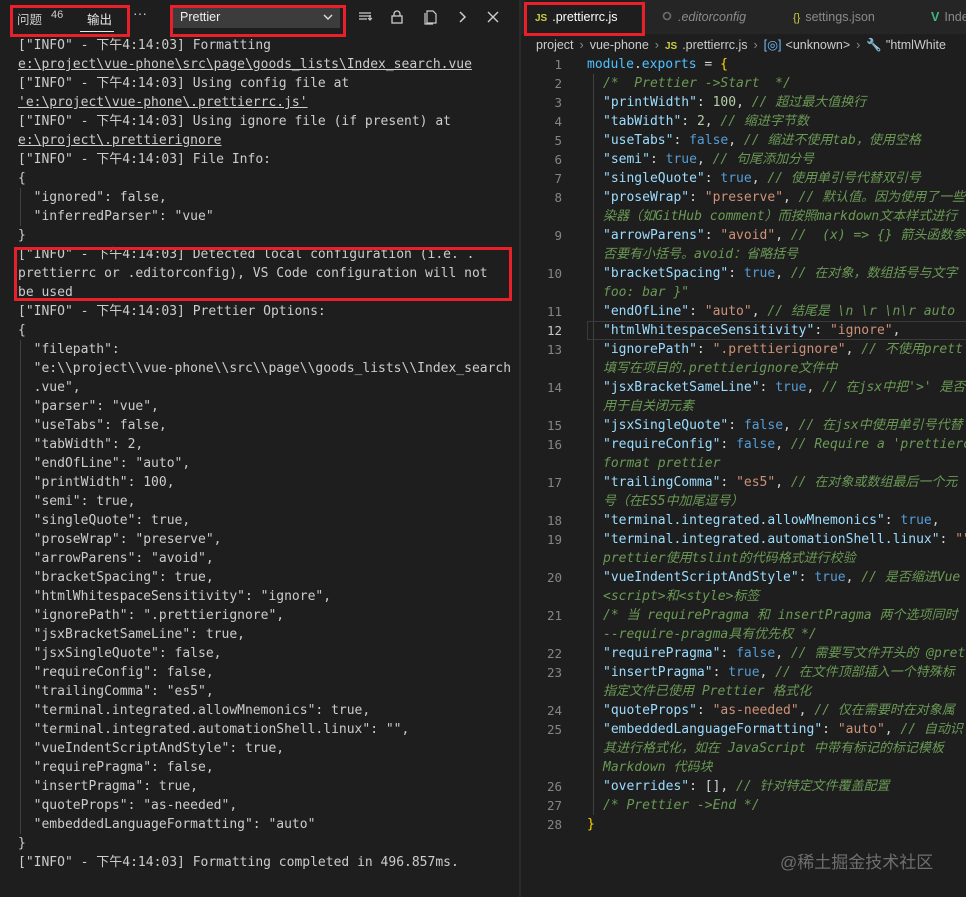 This screenshot has height=897, width=966. I want to click on line-number: 26, so click(554, 786).